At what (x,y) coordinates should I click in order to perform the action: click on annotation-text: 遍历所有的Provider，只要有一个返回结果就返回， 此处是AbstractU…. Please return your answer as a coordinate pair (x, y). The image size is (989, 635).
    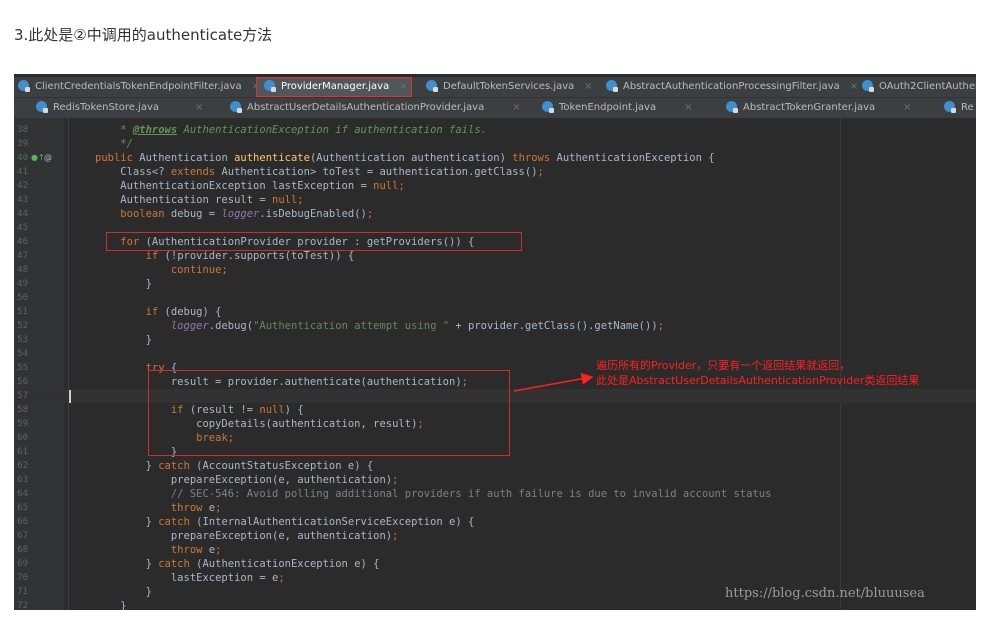
    Looking at the image, I should click on (758, 373).